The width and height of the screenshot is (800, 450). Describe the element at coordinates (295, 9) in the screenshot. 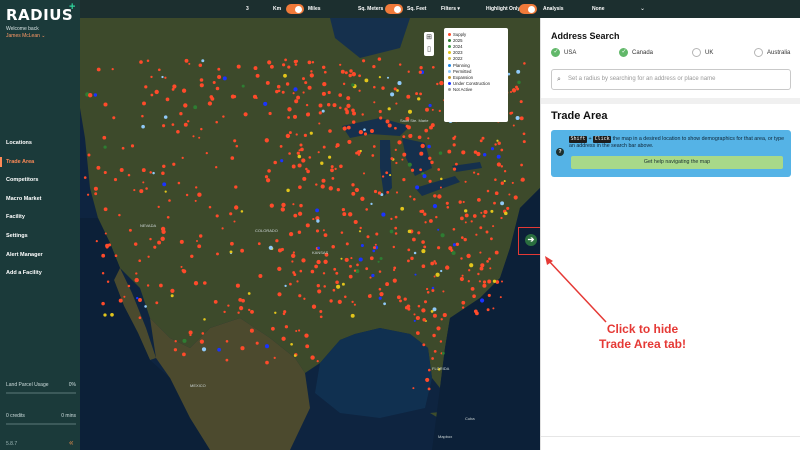

I see `units-toggle` at that location.